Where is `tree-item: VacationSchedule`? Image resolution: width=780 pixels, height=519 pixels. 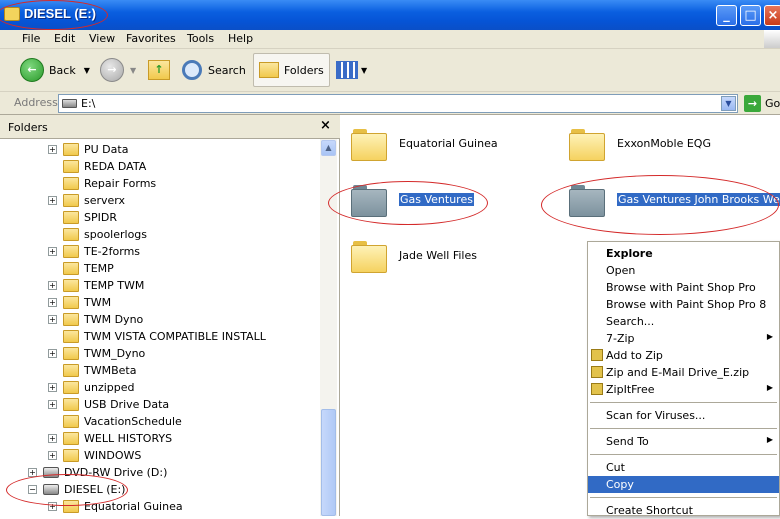 tree-item: VacationSchedule is located at coordinates (160, 421).